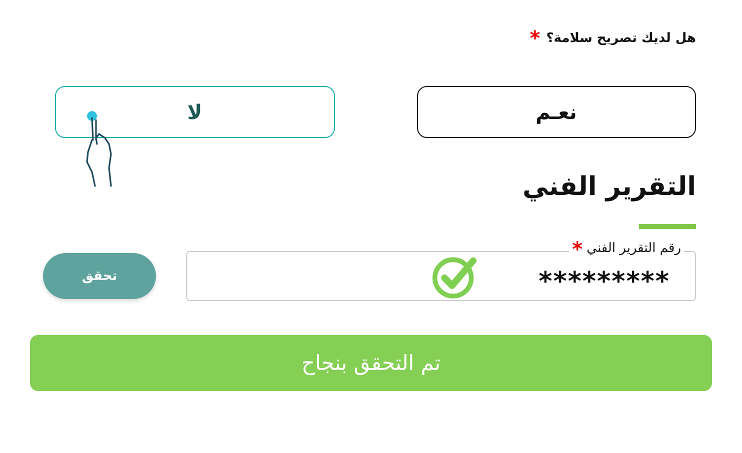 This screenshot has height=453, width=742. Describe the element at coordinates (604, 281) in the screenshot. I see `field-value: *********` at that location.